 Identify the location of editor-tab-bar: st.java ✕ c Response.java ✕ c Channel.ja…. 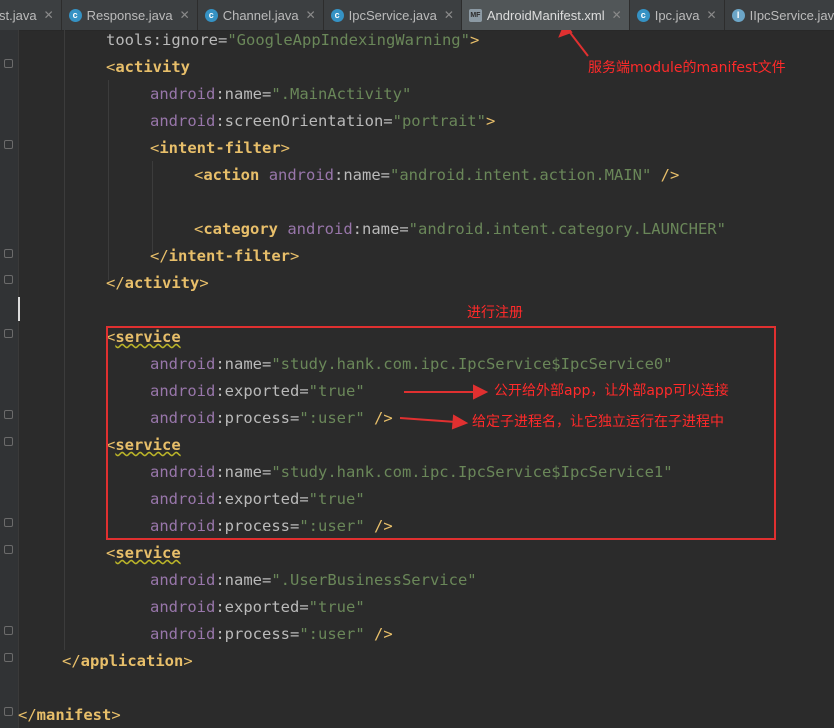
(417, 15).